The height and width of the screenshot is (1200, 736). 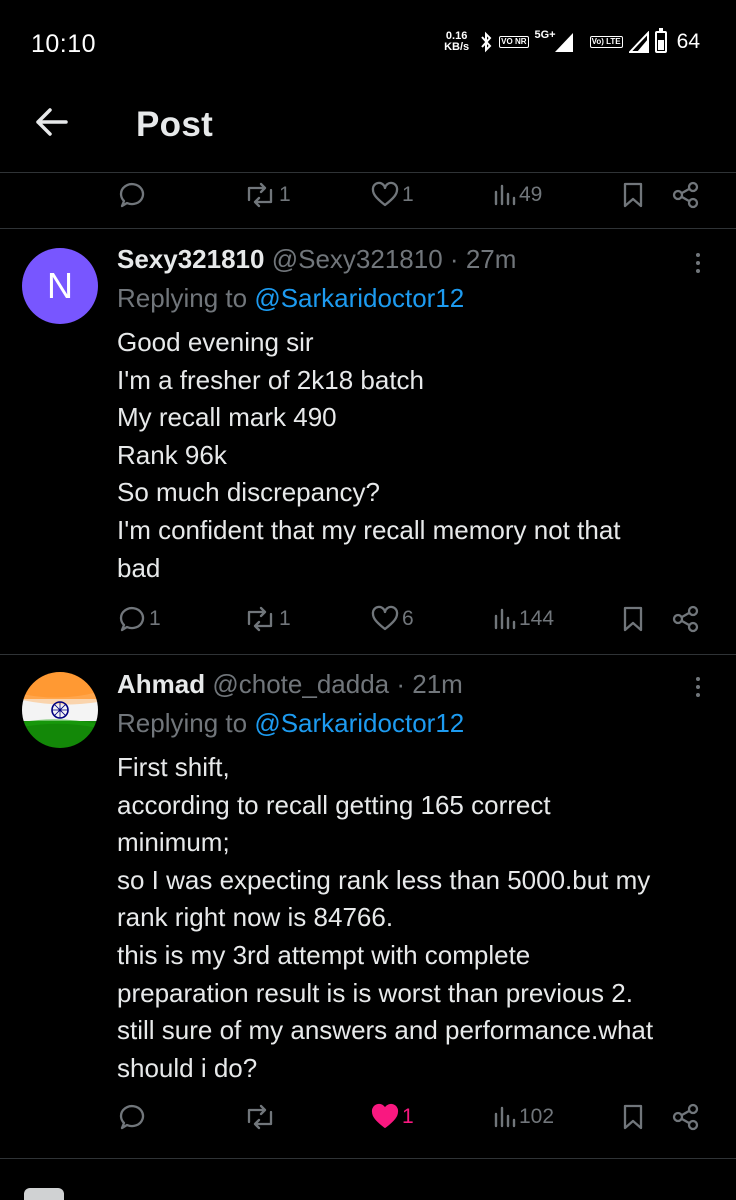 What do you see at coordinates (172, 454) in the screenshot?
I see `text-line: Rank 96k` at bounding box center [172, 454].